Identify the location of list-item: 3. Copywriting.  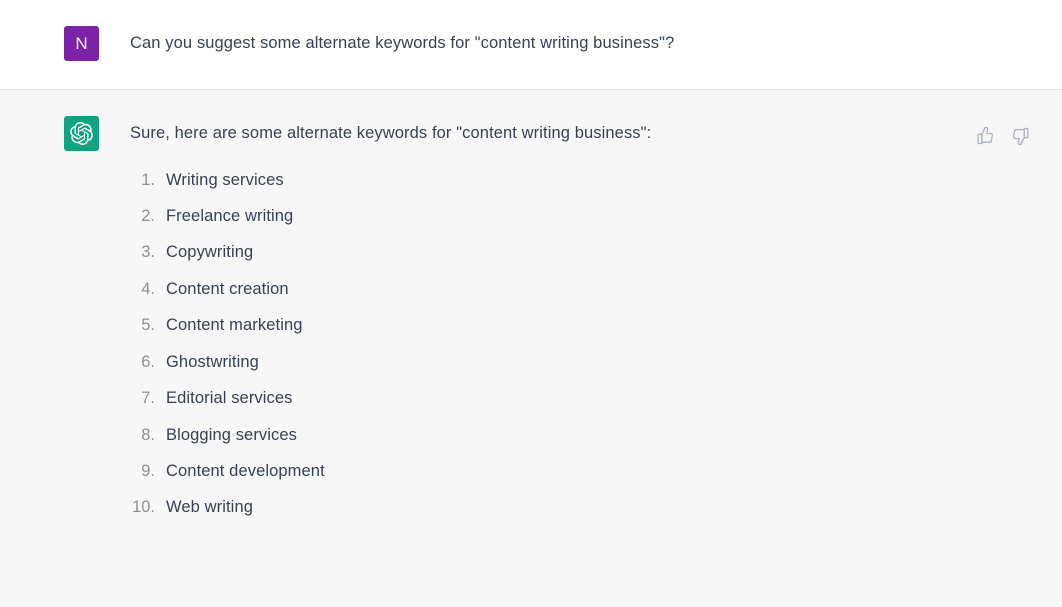
(581, 253).